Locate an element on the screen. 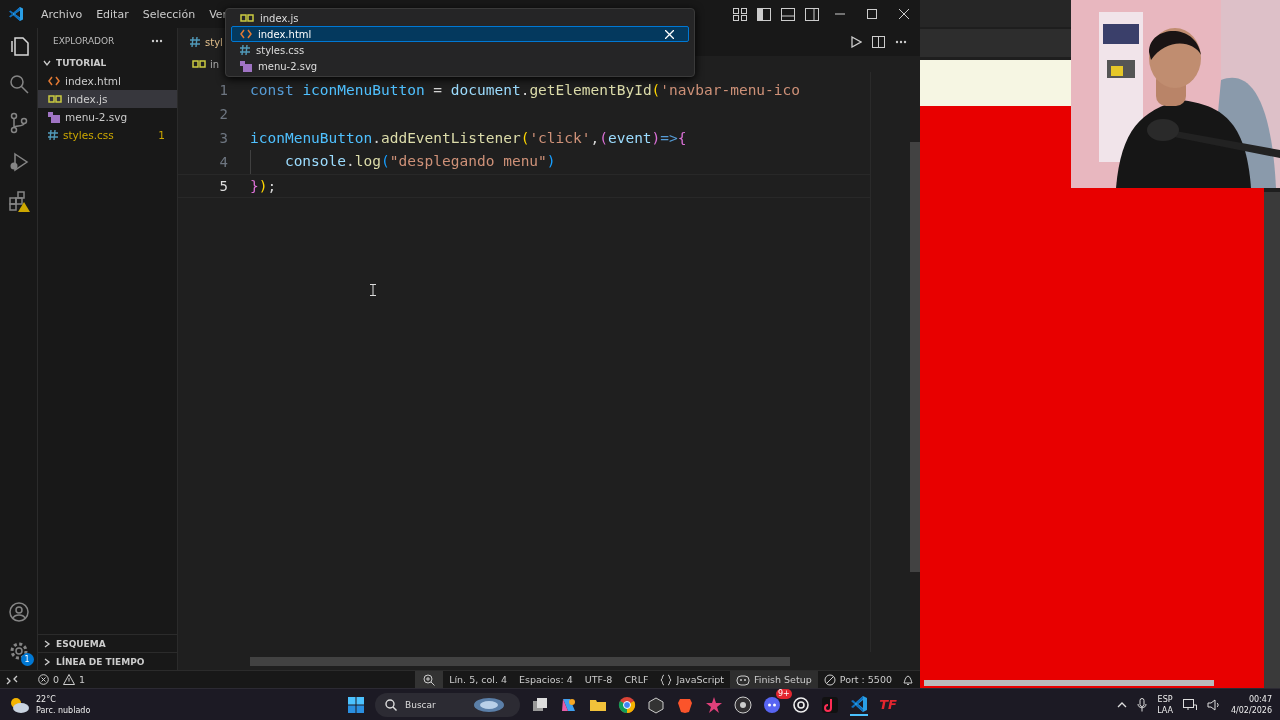 This screenshot has height=720, width=1280. secondary-sidebar-icon is located at coordinates (812, 14).